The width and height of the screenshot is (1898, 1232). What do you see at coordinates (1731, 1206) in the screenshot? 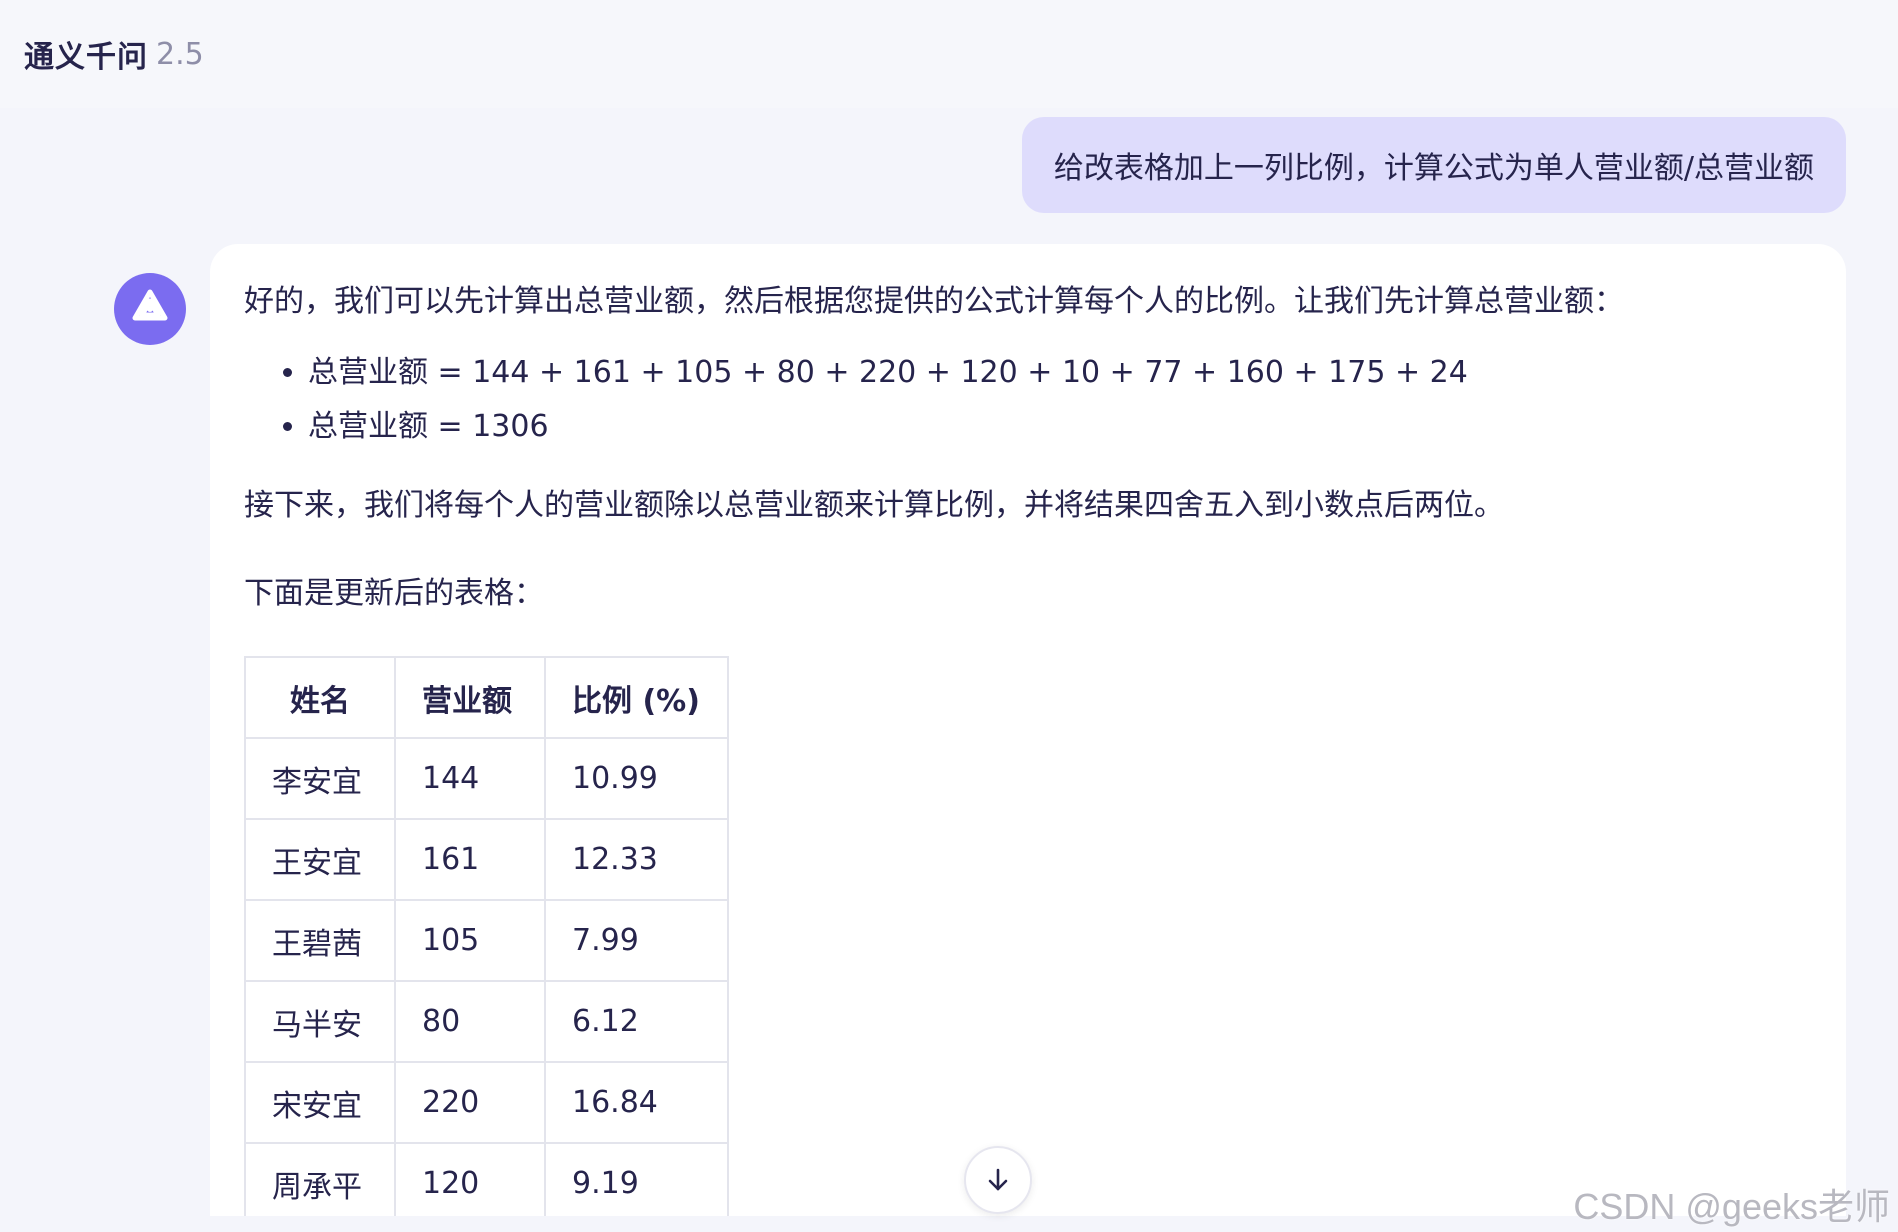
I see `watermark: CSDN @geeks老师` at bounding box center [1731, 1206].